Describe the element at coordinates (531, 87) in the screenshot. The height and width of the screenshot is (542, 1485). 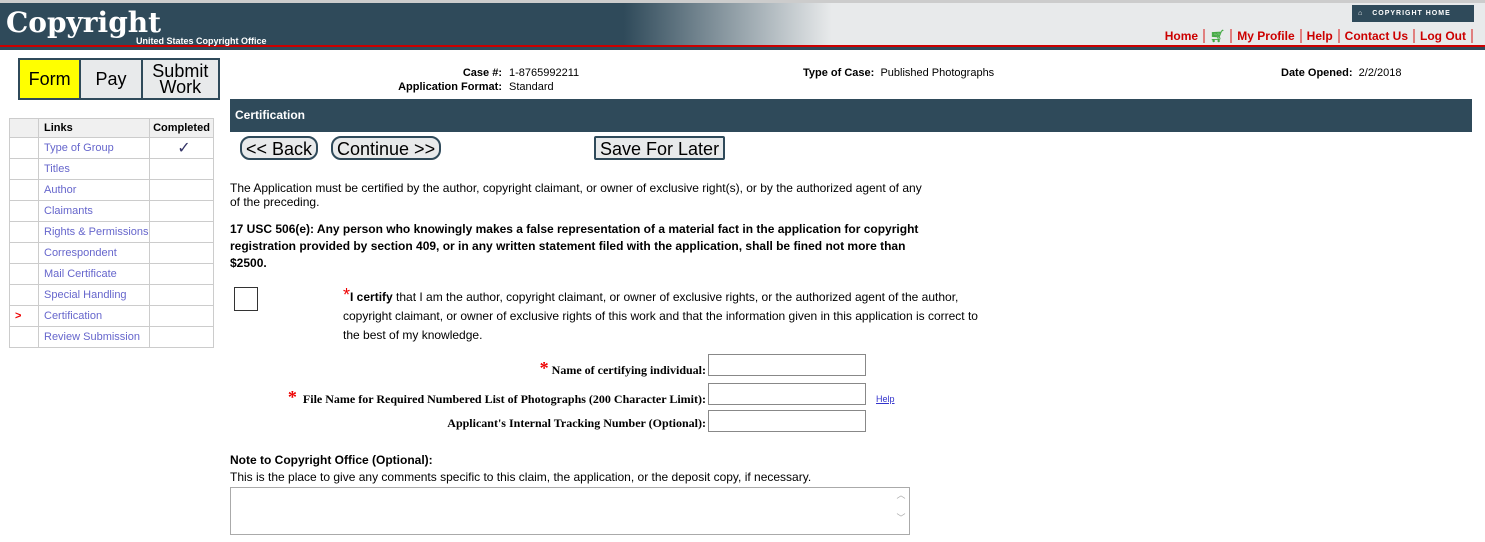
I see `application-format: Standard` at that location.